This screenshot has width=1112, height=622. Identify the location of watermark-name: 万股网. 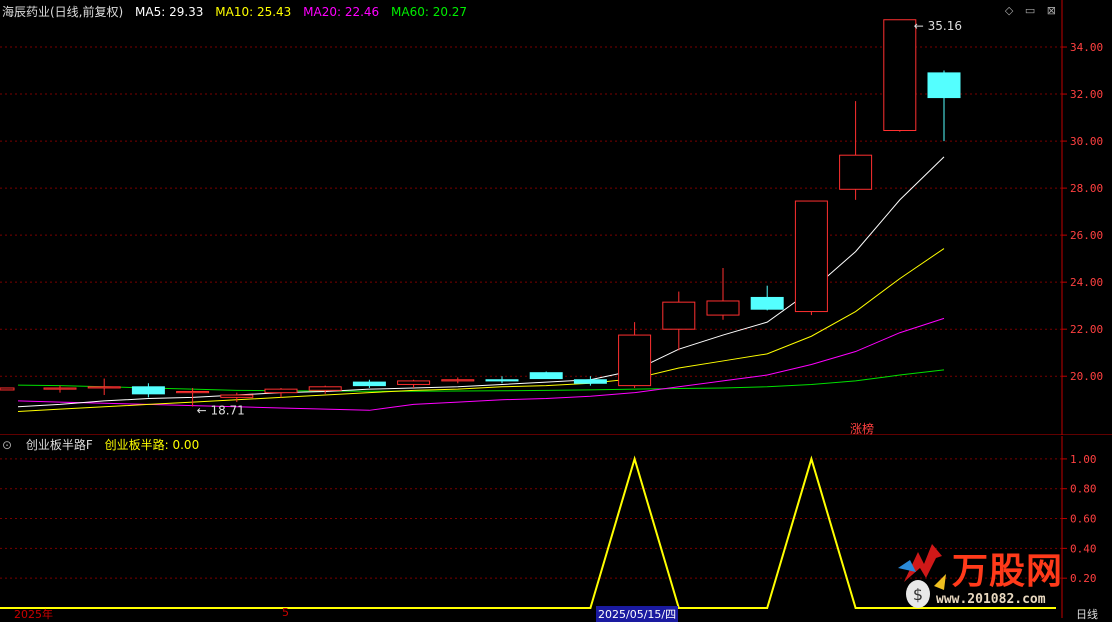
(1008, 571).